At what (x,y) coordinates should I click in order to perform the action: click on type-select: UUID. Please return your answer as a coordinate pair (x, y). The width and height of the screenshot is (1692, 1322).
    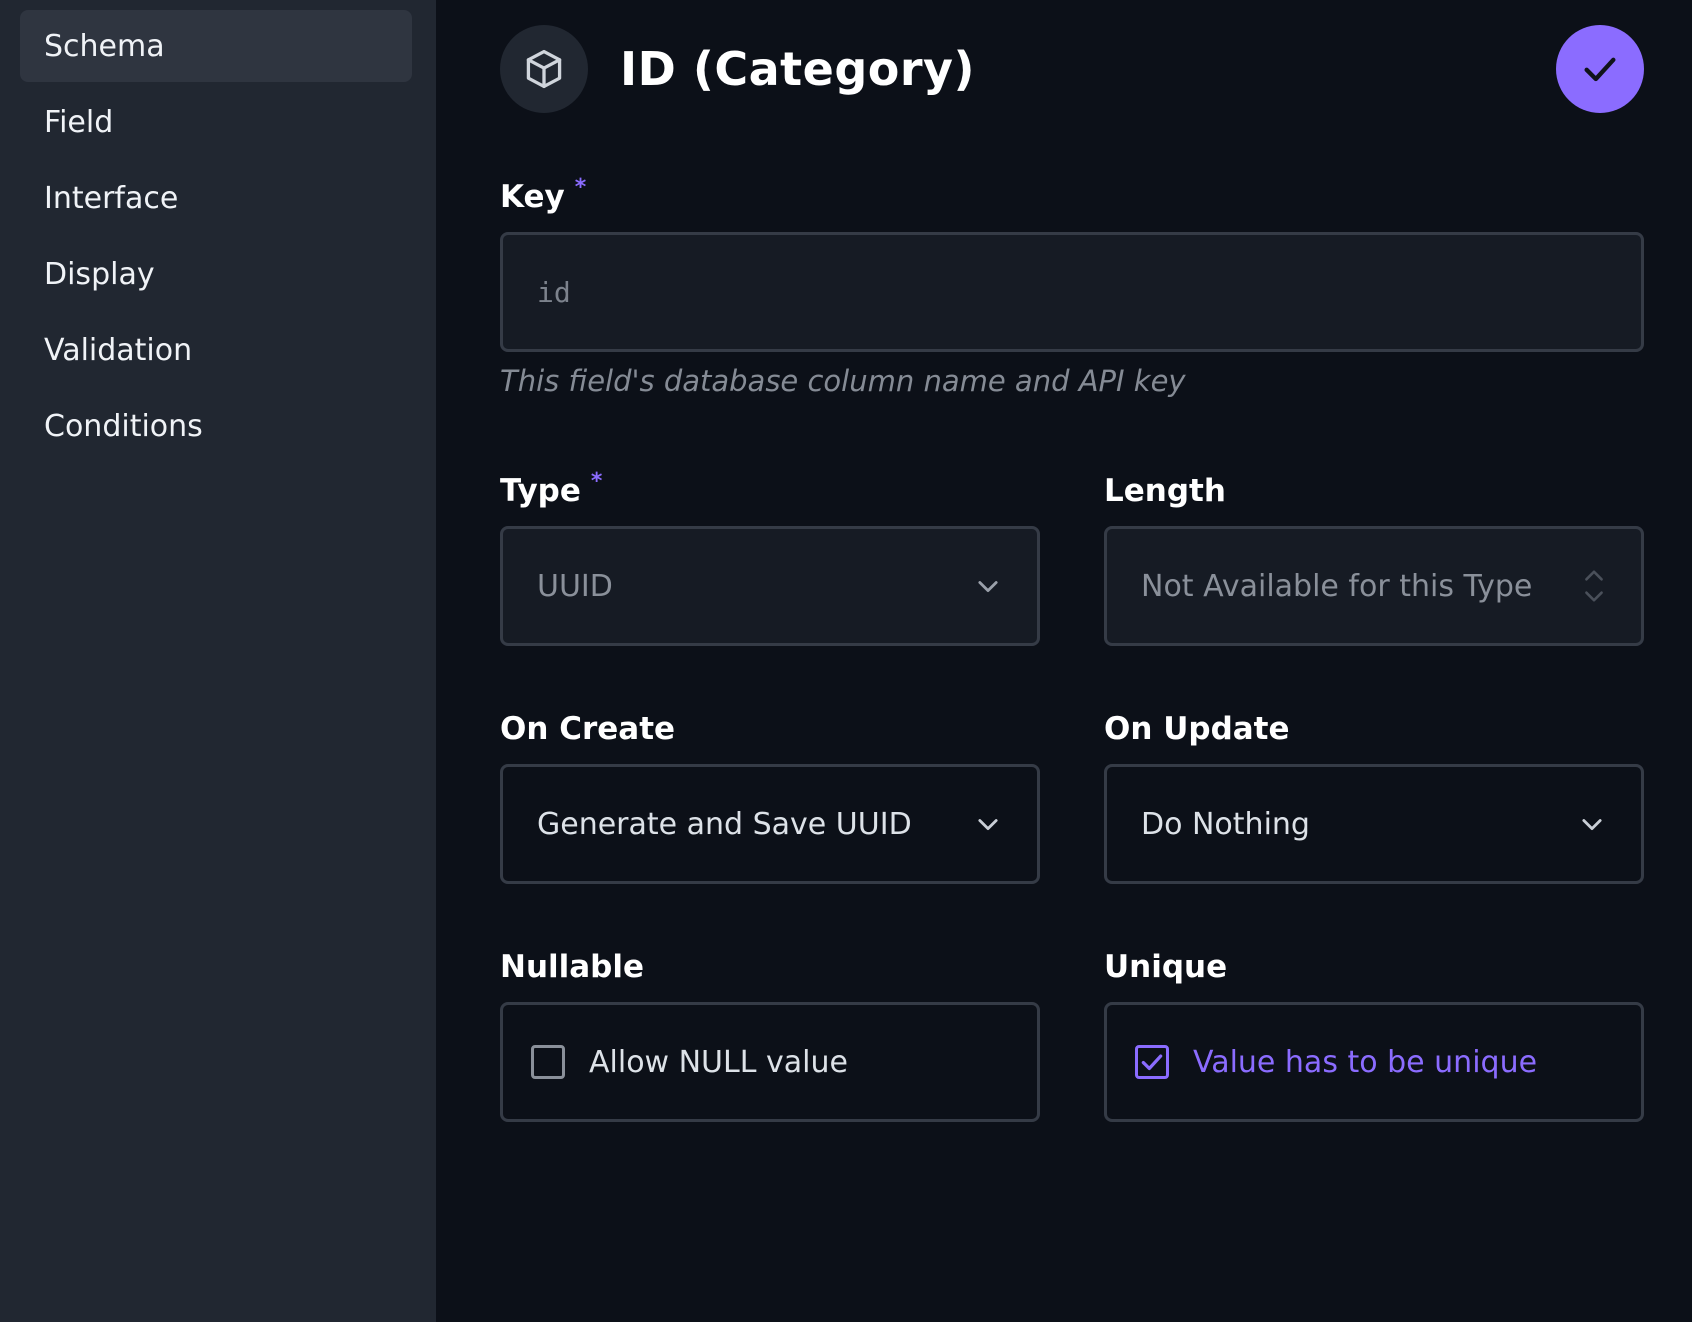
    Looking at the image, I should click on (770, 586).